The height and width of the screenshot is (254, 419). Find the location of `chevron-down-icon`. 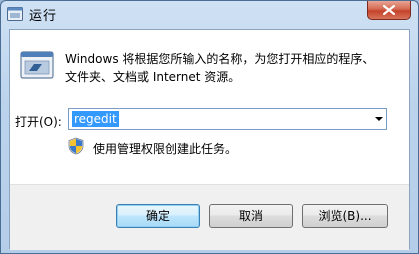

chevron-down-icon is located at coordinates (379, 119).